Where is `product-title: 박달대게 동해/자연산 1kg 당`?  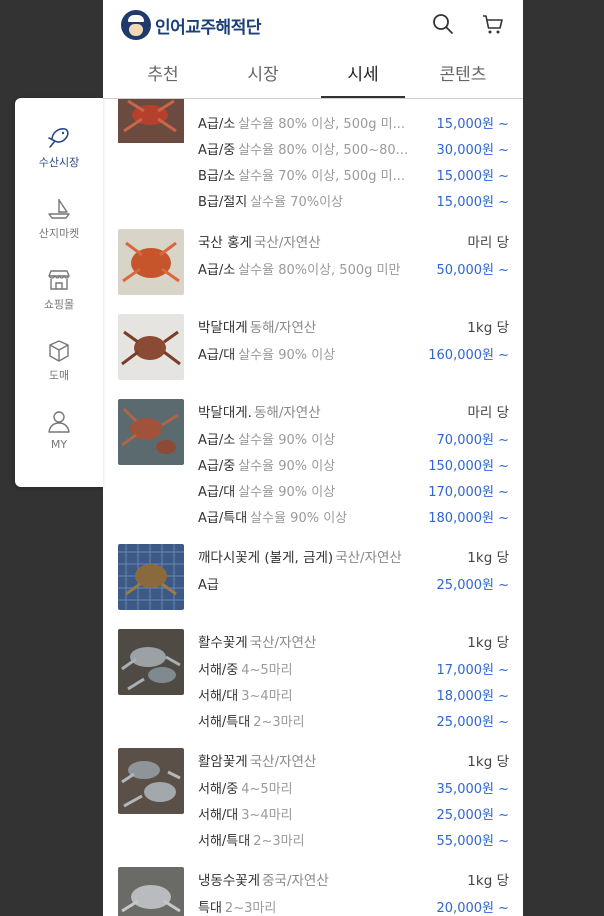
product-title: 박달대게 동해/자연산 1kg 당 is located at coordinates (353, 328).